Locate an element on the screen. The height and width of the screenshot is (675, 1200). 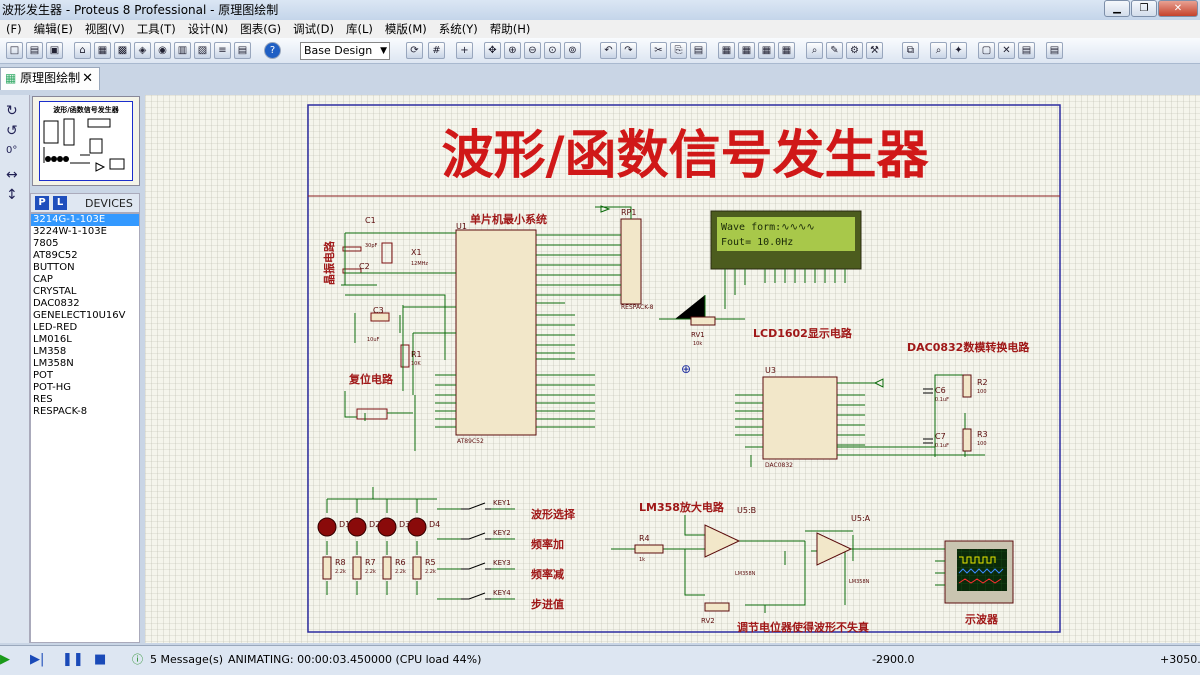
device-list-item: CAP is located at coordinates (85, 280).